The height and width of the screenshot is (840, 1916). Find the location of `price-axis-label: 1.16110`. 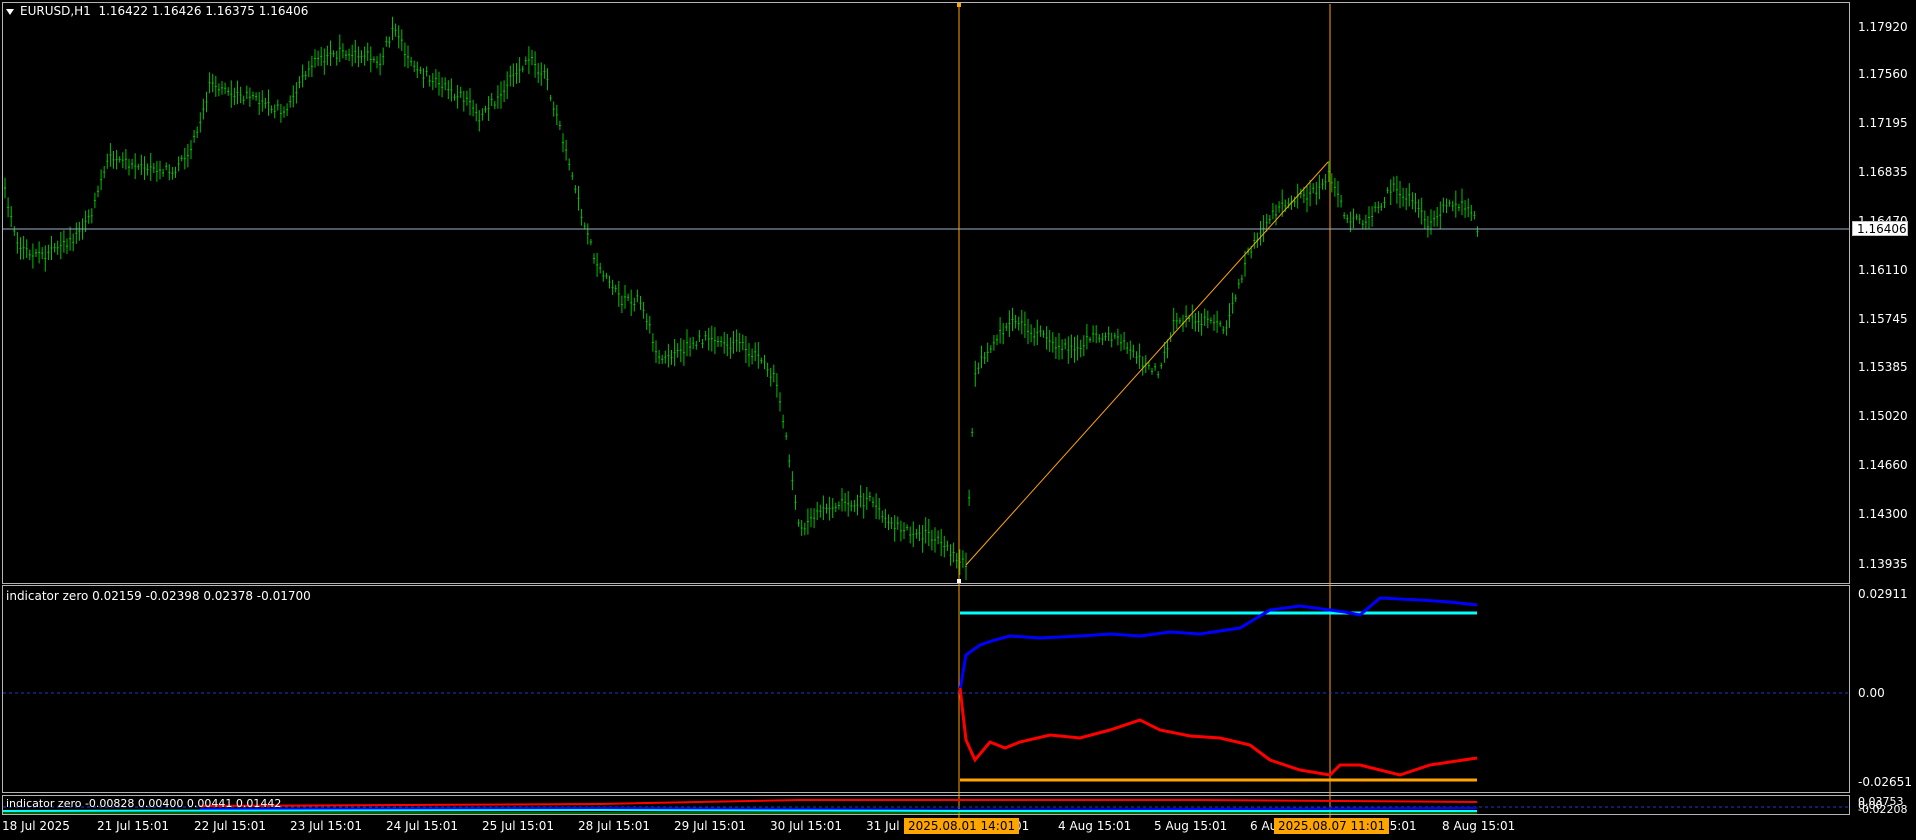

price-axis-label: 1.16110 is located at coordinates (1883, 270).